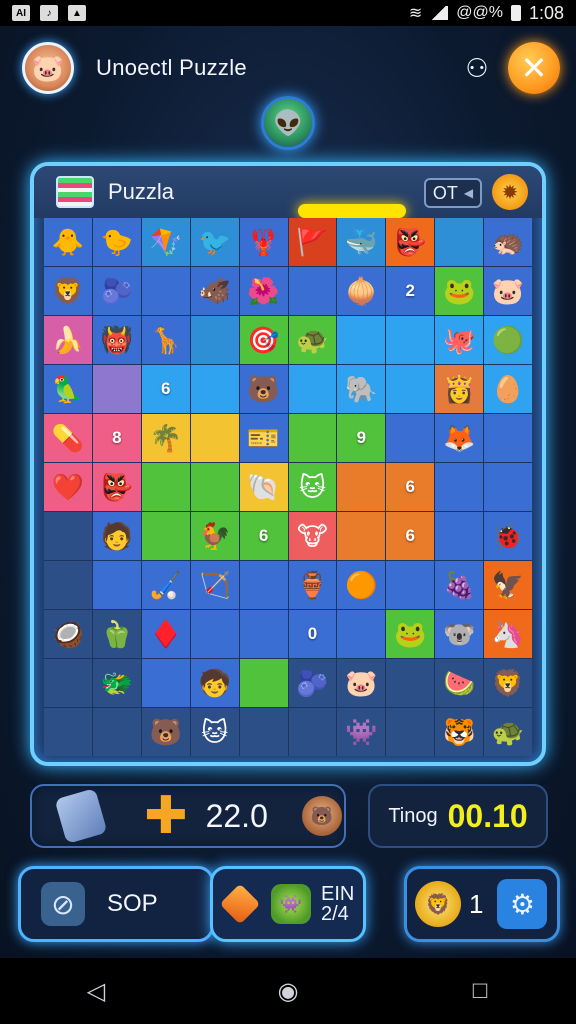  I want to click on player-avatar: 🐷, so click(48, 68).